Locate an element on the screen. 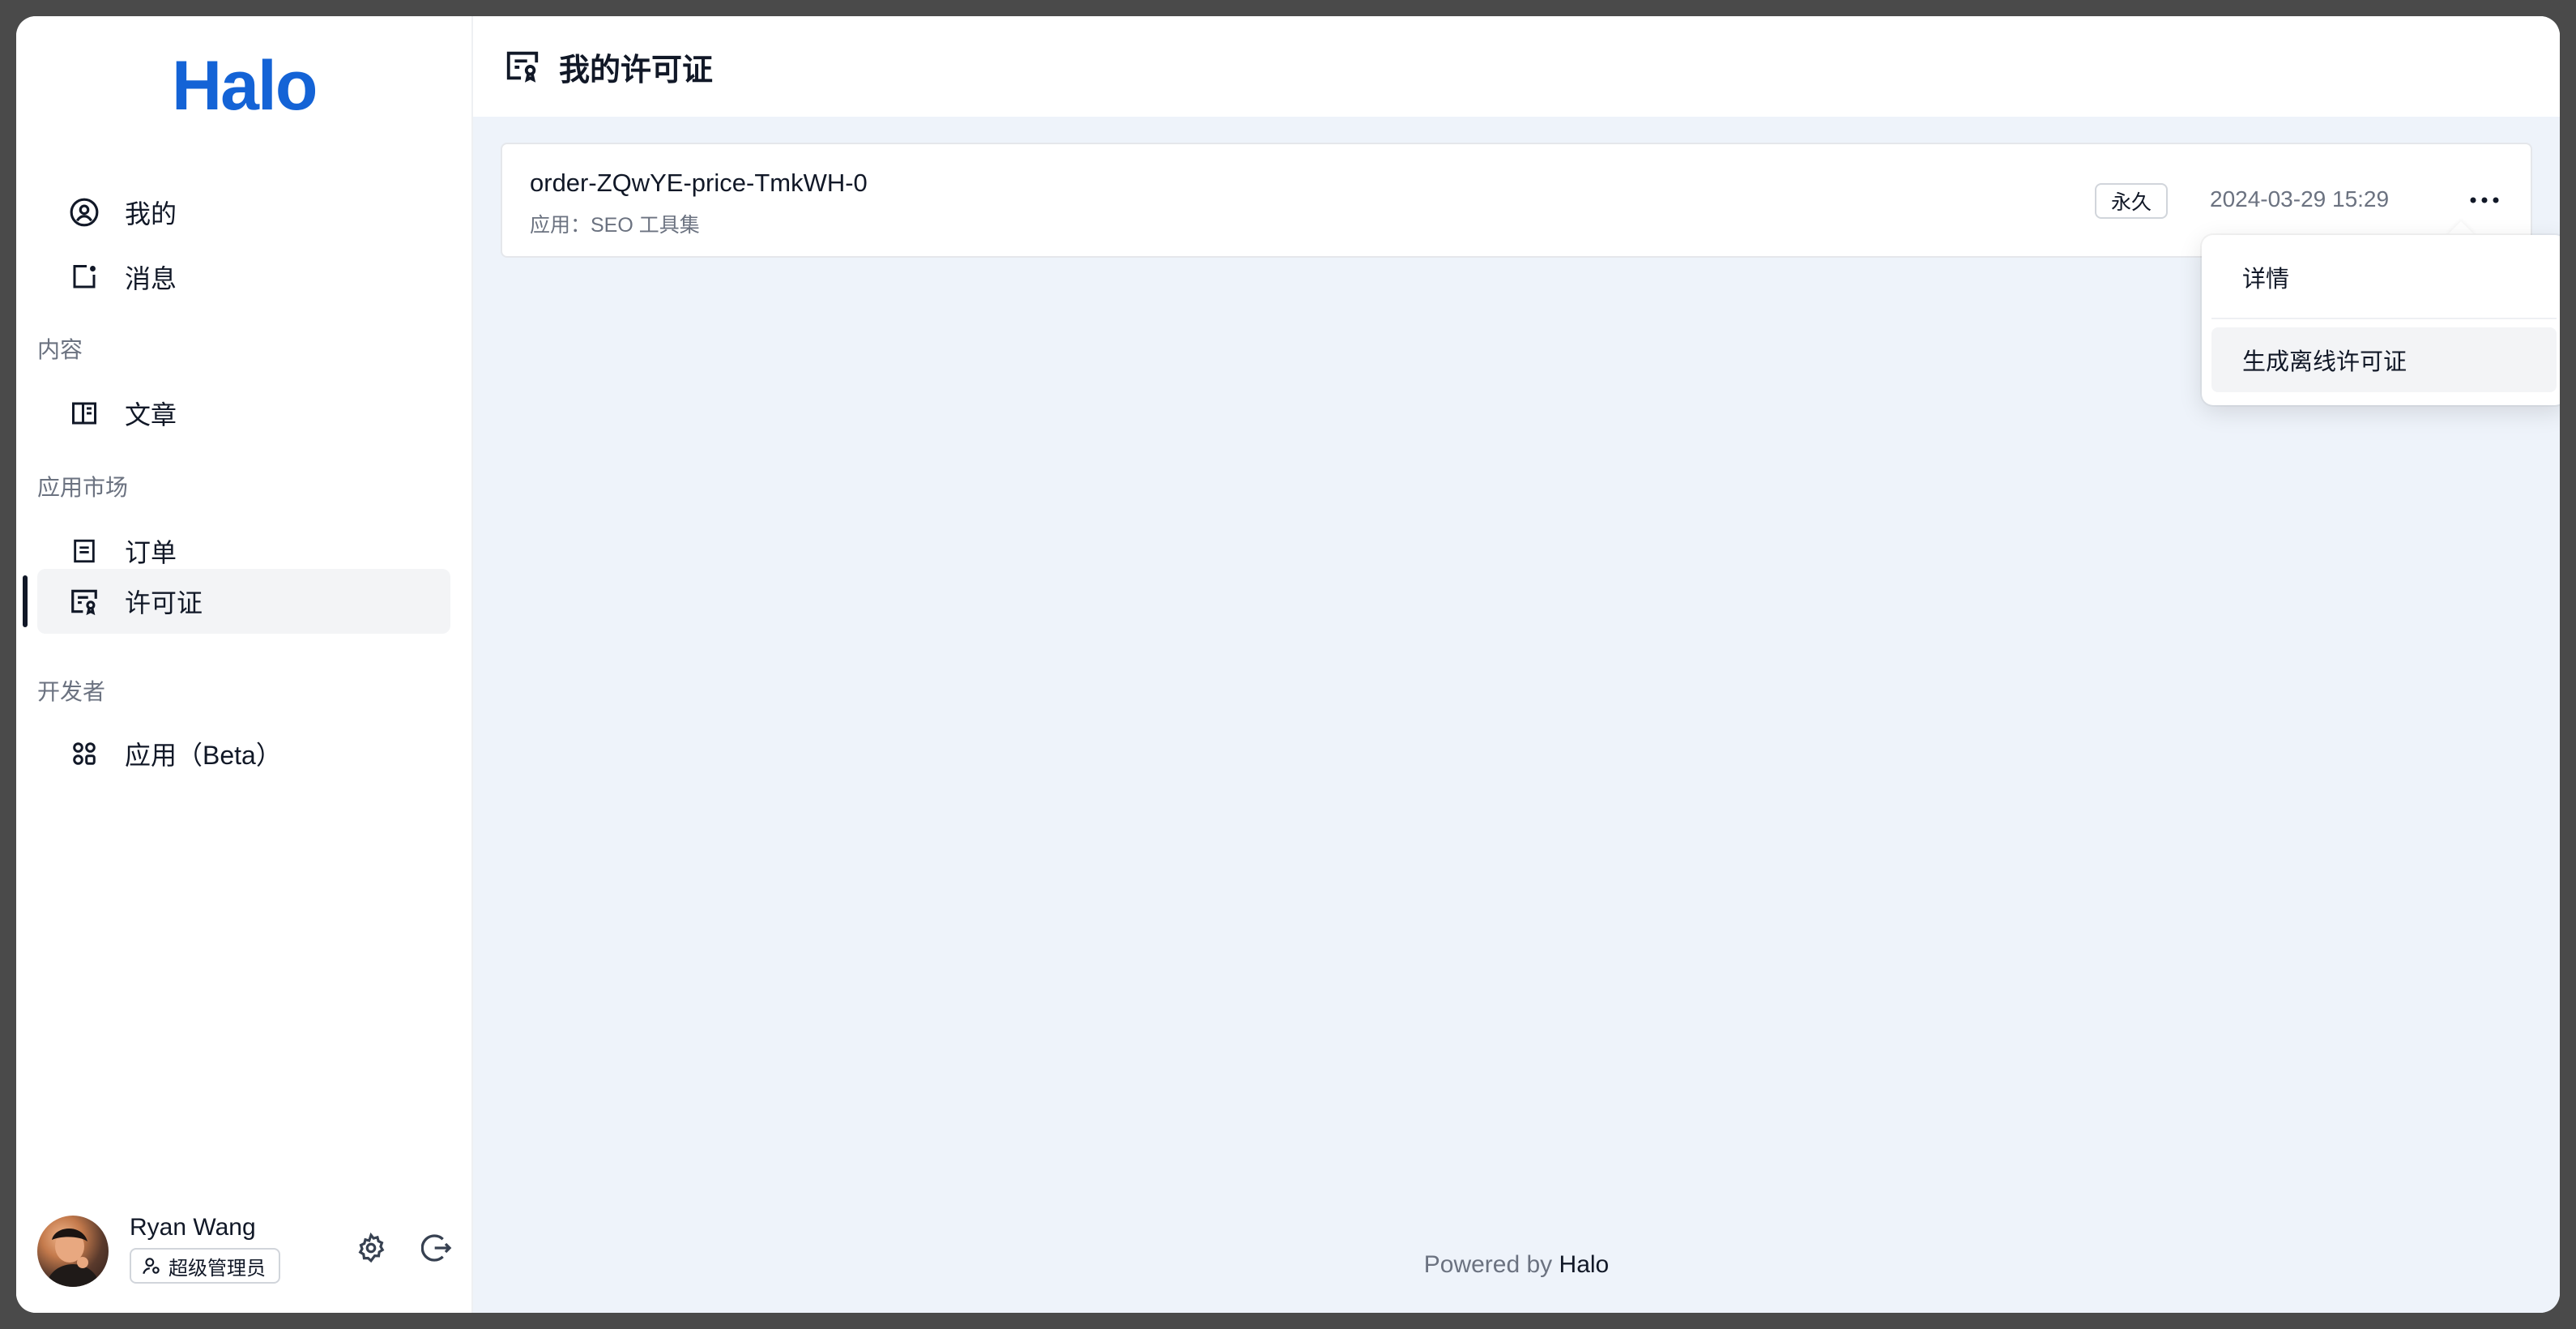 Image resolution: width=2576 pixels, height=1329 pixels. user-circle-icon is located at coordinates (84, 213).